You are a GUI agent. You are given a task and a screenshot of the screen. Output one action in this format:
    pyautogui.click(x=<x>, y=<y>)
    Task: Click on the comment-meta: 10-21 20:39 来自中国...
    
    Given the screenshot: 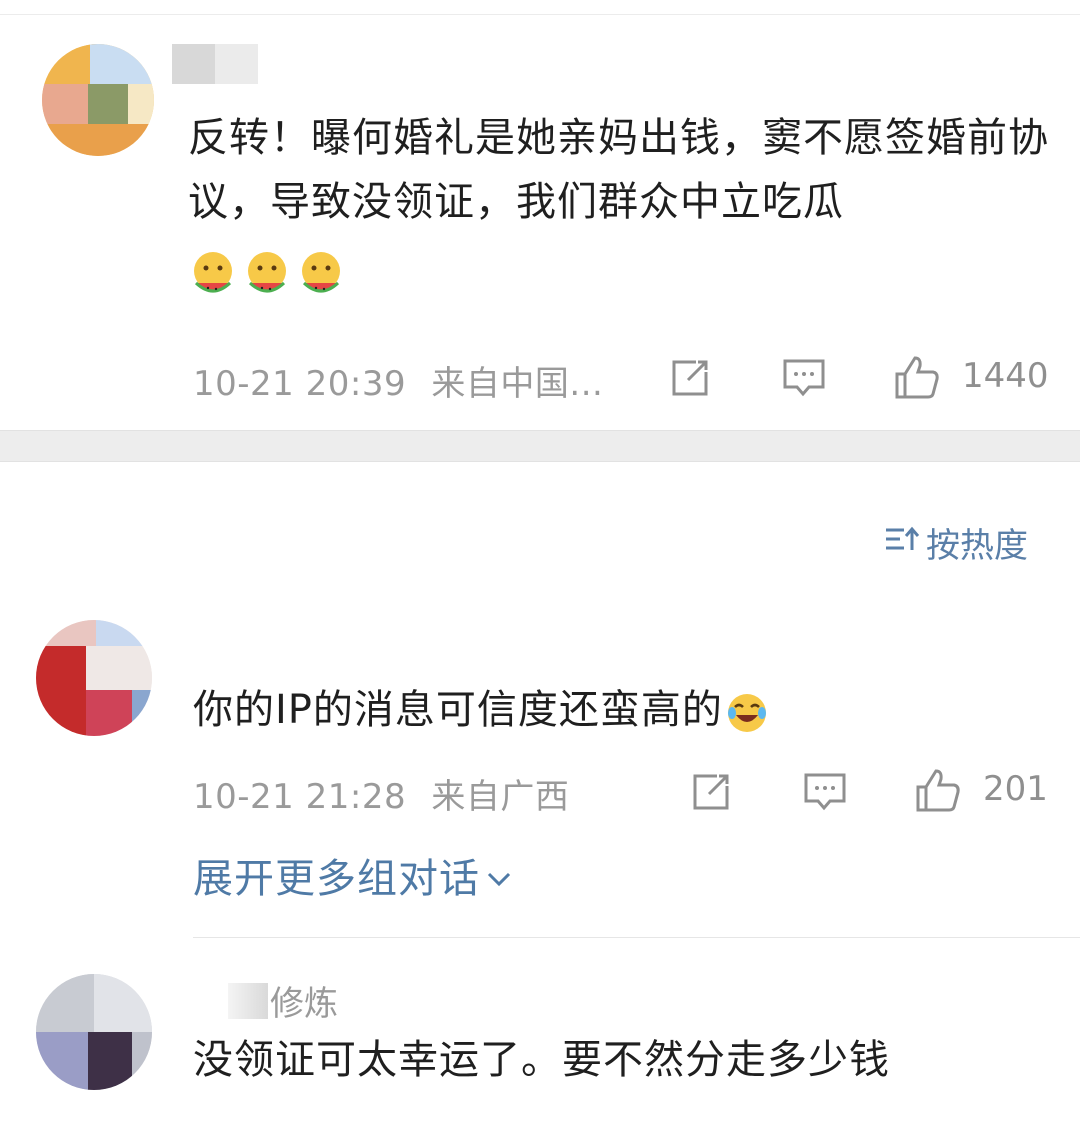 What is the action you would take?
    pyautogui.click(x=398, y=380)
    